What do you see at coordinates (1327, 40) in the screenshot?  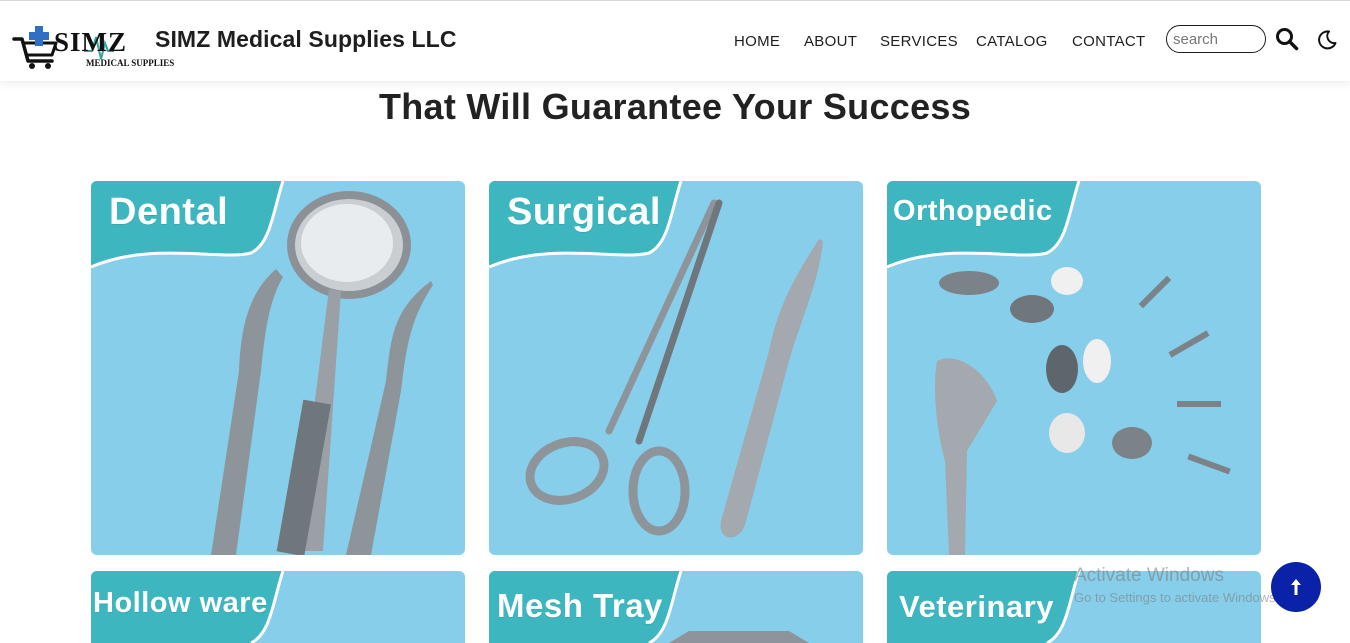 I see `moon-icon` at bounding box center [1327, 40].